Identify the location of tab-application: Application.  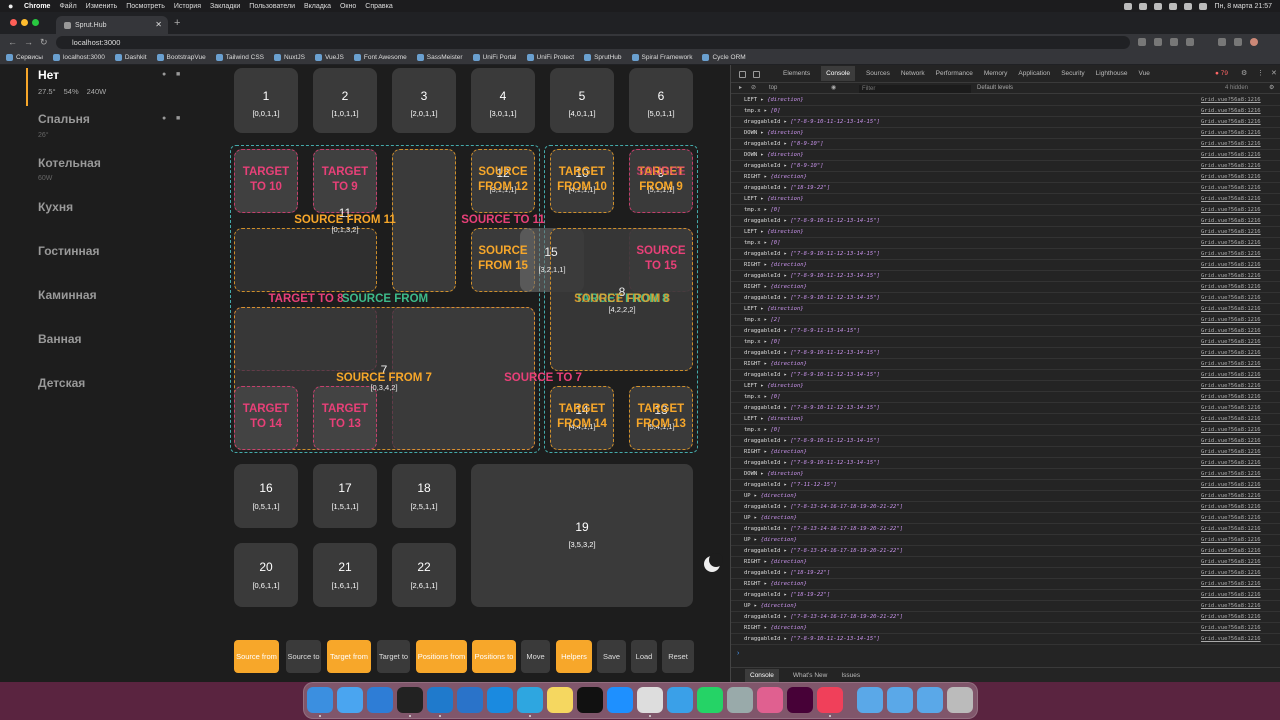
(1034, 73).